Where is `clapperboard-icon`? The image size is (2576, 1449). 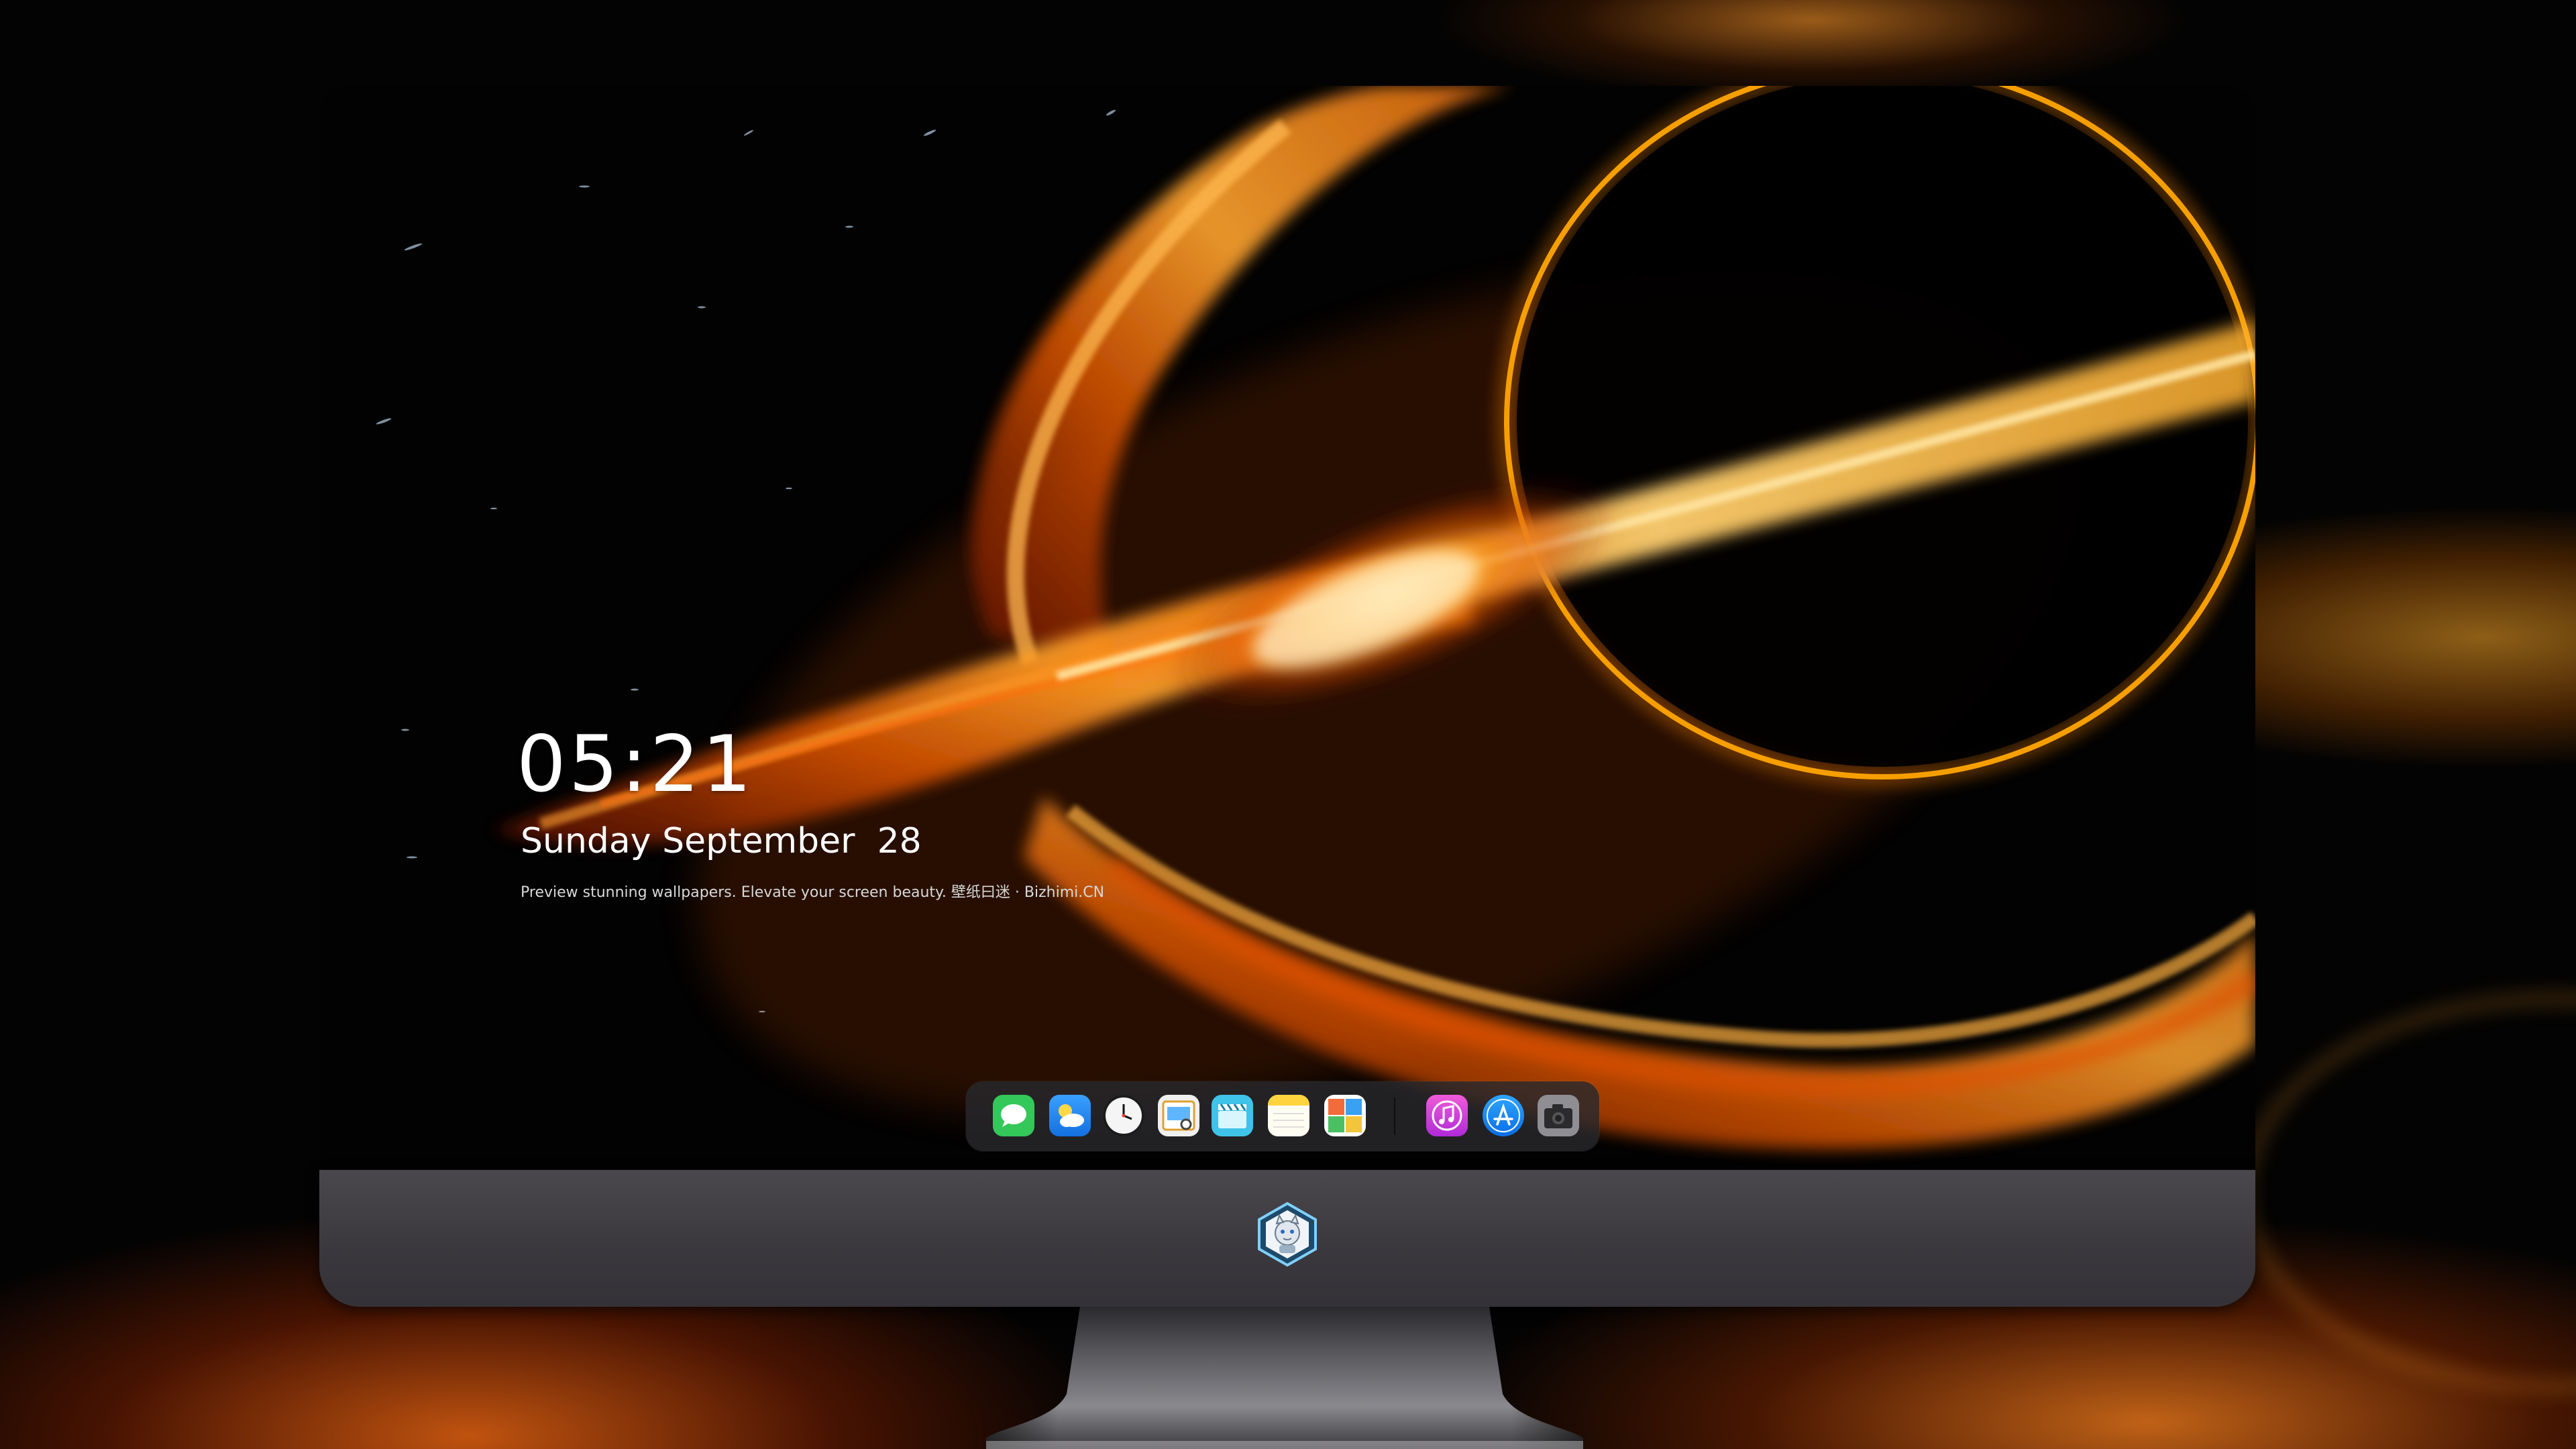
clapperboard-icon is located at coordinates (1232, 1115).